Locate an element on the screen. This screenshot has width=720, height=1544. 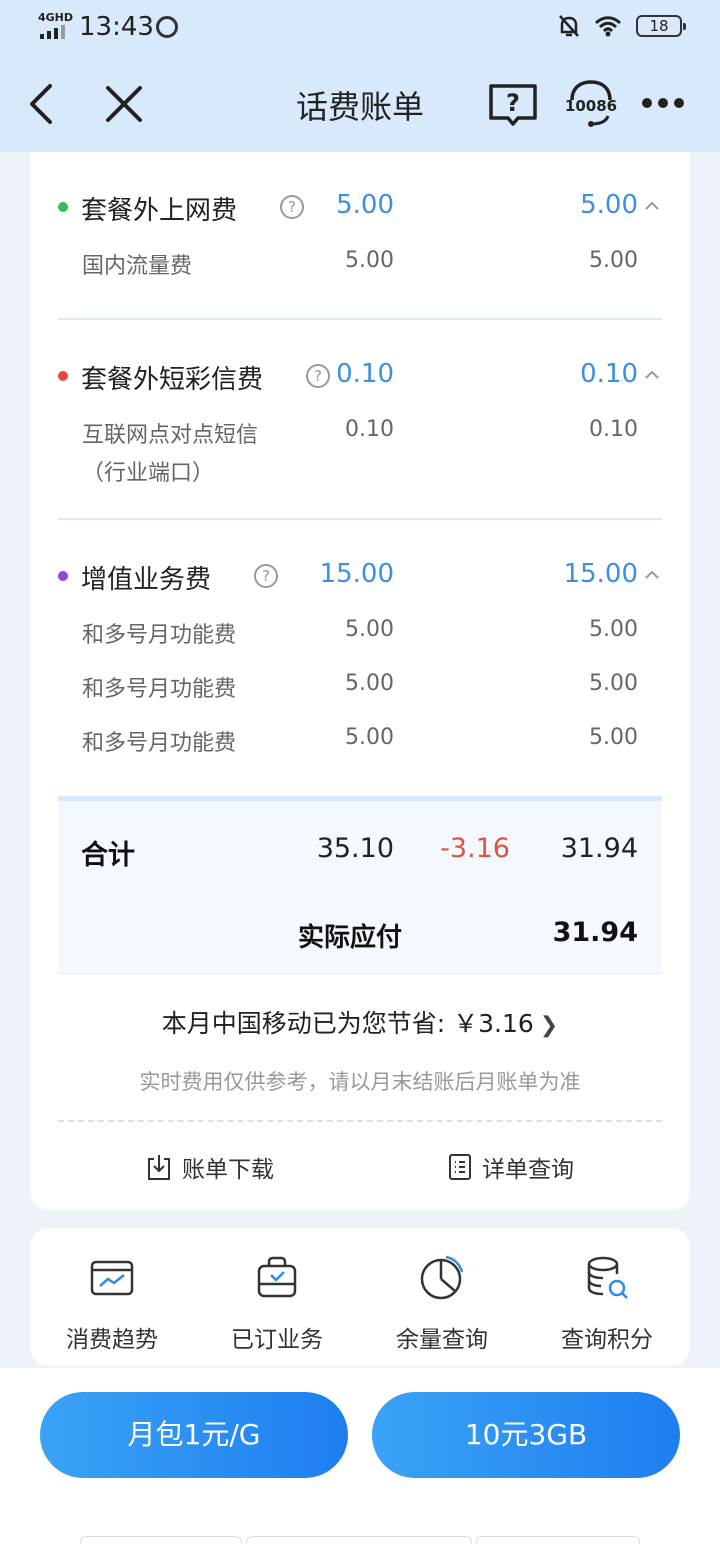
bottom-bar: 月包1元/G 10元3GB is located at coordinates (360, 1456).